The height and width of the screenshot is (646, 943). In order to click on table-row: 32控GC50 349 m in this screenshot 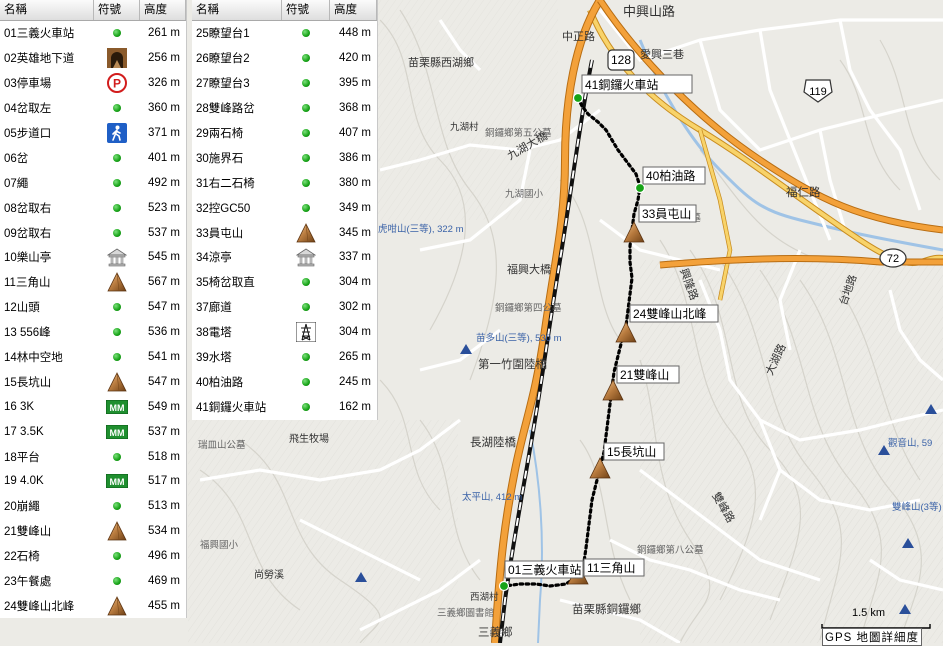, I will do `click(284, 207)`.